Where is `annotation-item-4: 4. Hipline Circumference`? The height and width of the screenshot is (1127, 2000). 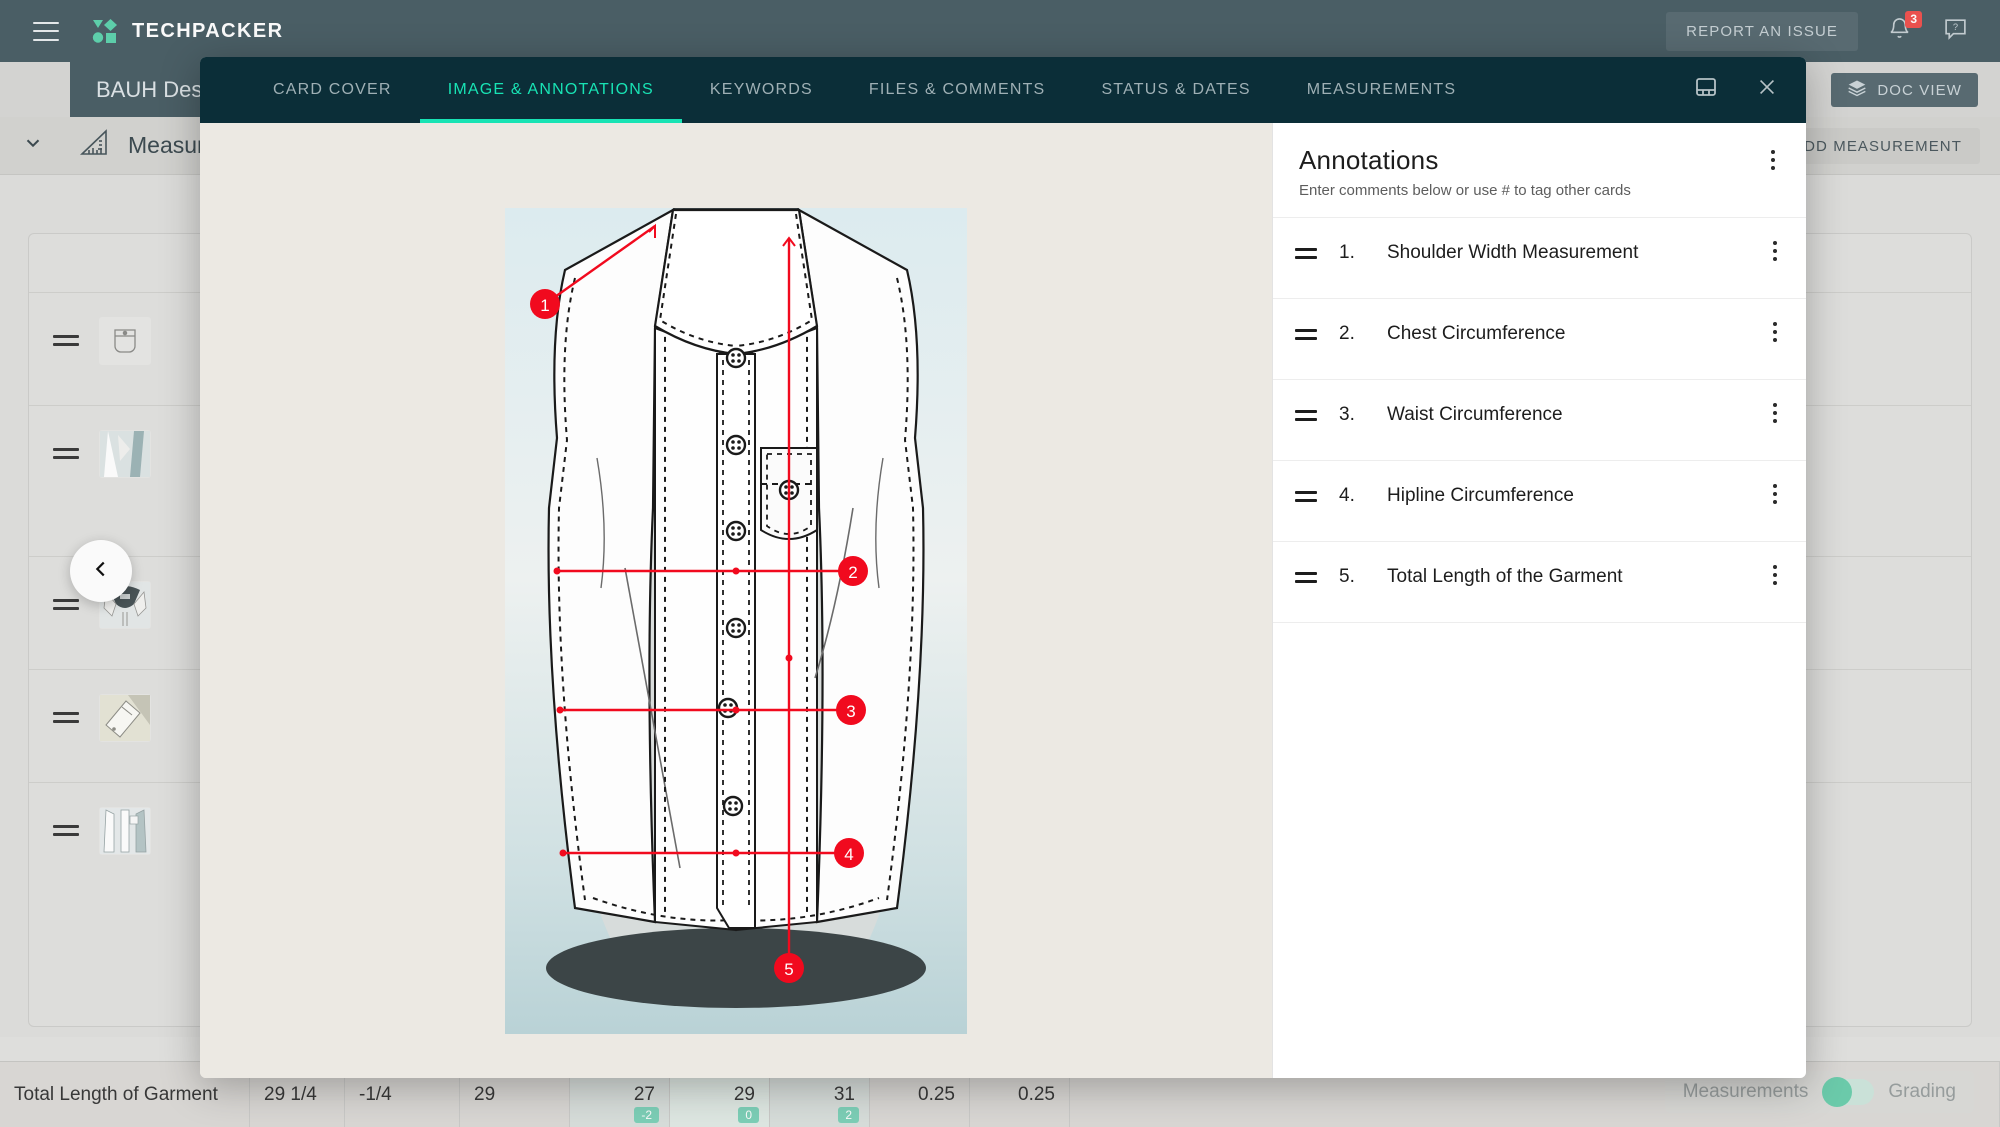 annotation-item-4: 4. Hipline Circumference is located at coordinates (1539, 501).